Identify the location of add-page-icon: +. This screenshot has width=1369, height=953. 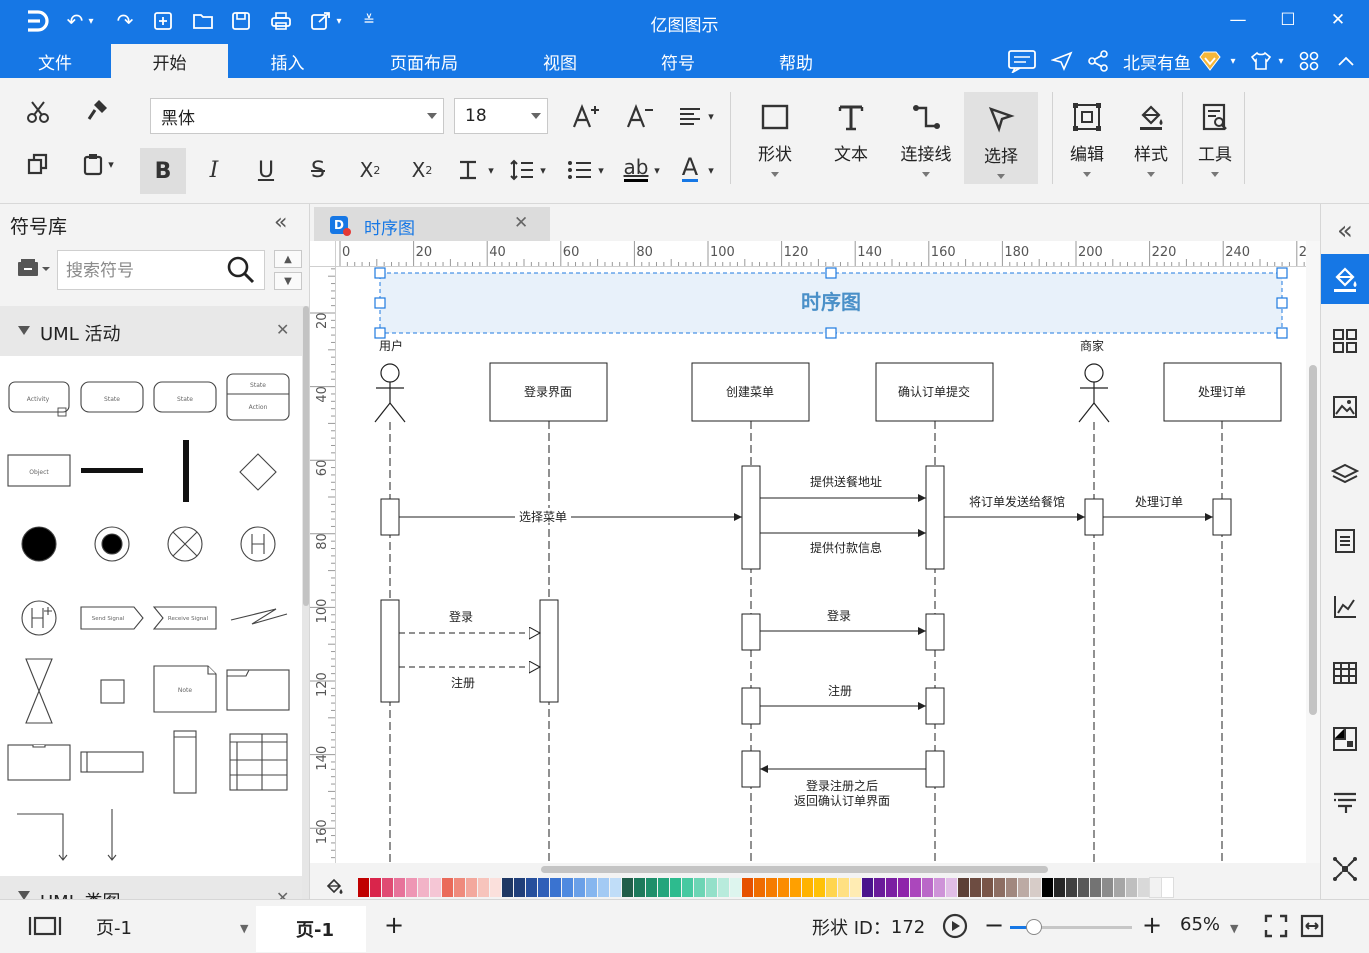
(394, 925).